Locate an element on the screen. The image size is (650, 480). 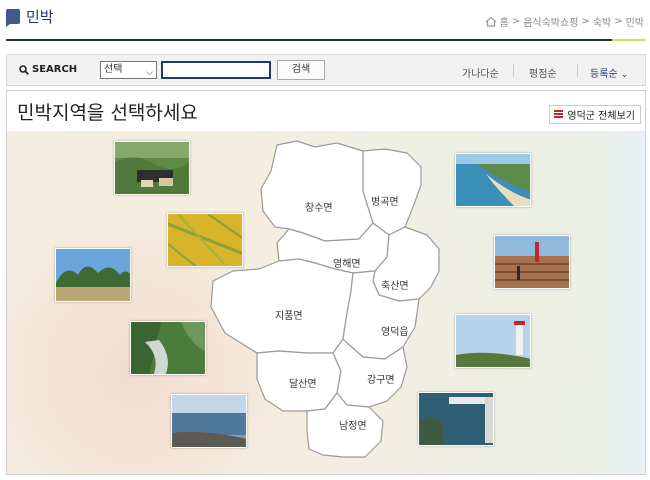
district-jipum is located at coordinates (282, 306).